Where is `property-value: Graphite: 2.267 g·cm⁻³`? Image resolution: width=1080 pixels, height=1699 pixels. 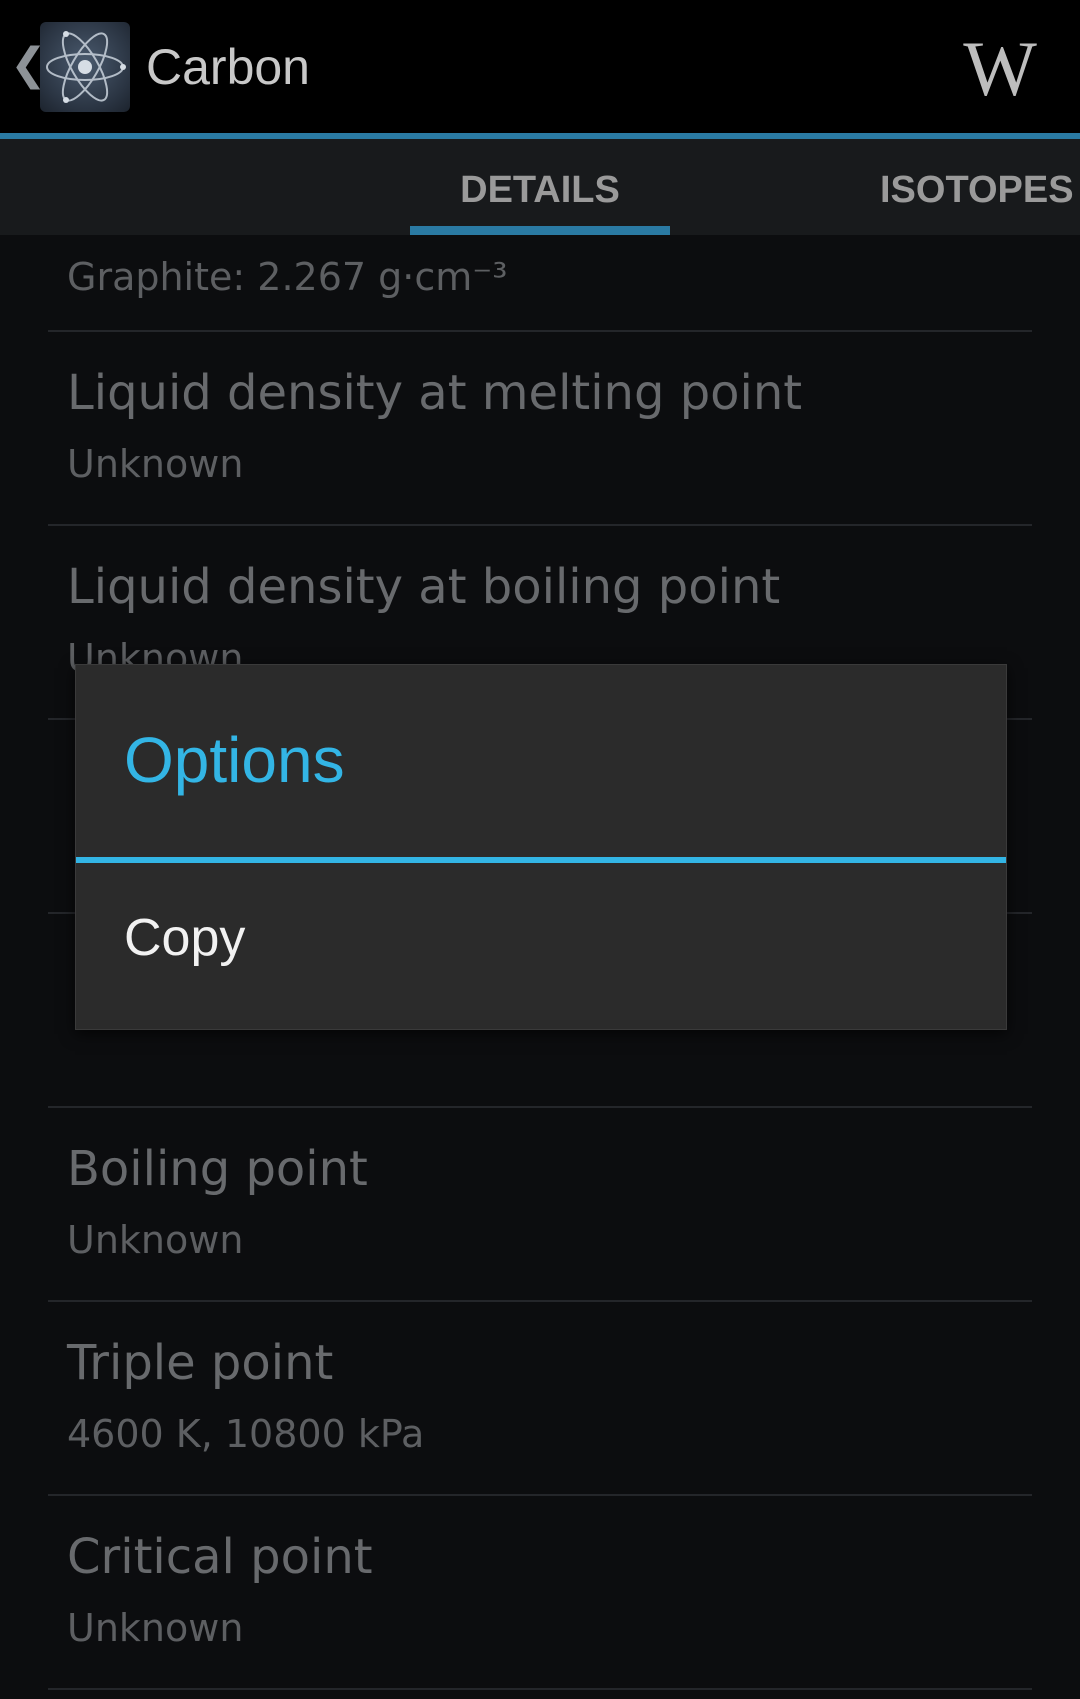
property-value: Graphite: 2.267 g·cm⁻³ is located at coordinates (287, 277).